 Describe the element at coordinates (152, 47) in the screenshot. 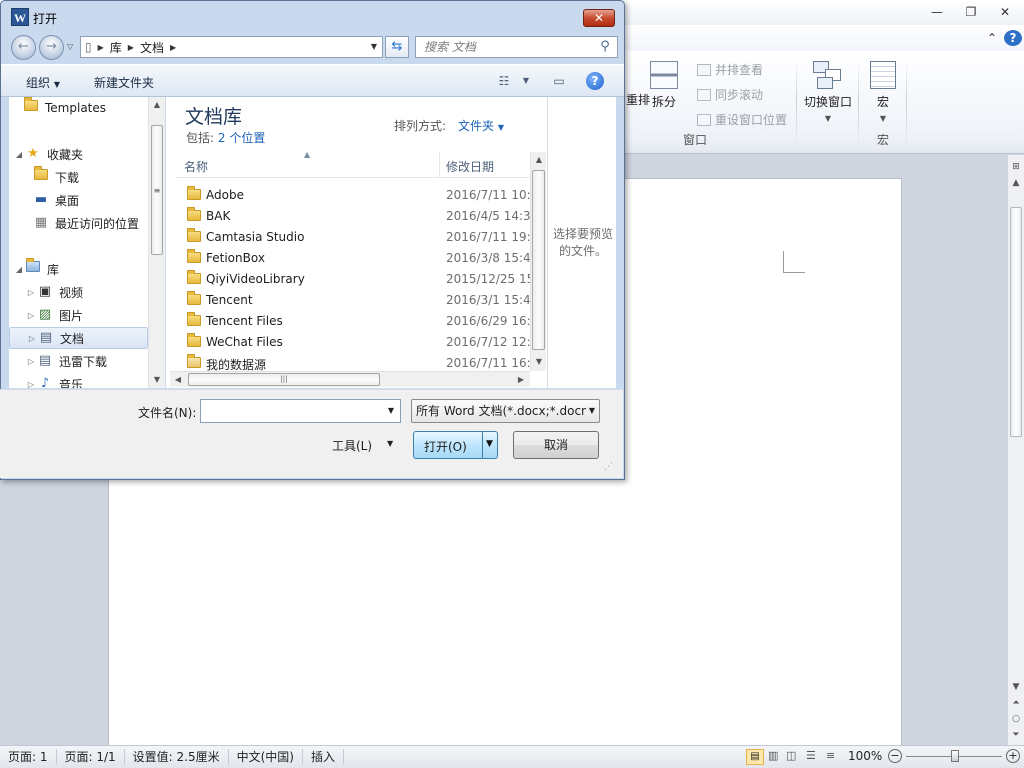

I see `breadcrumb-documents: 文档` at that location.